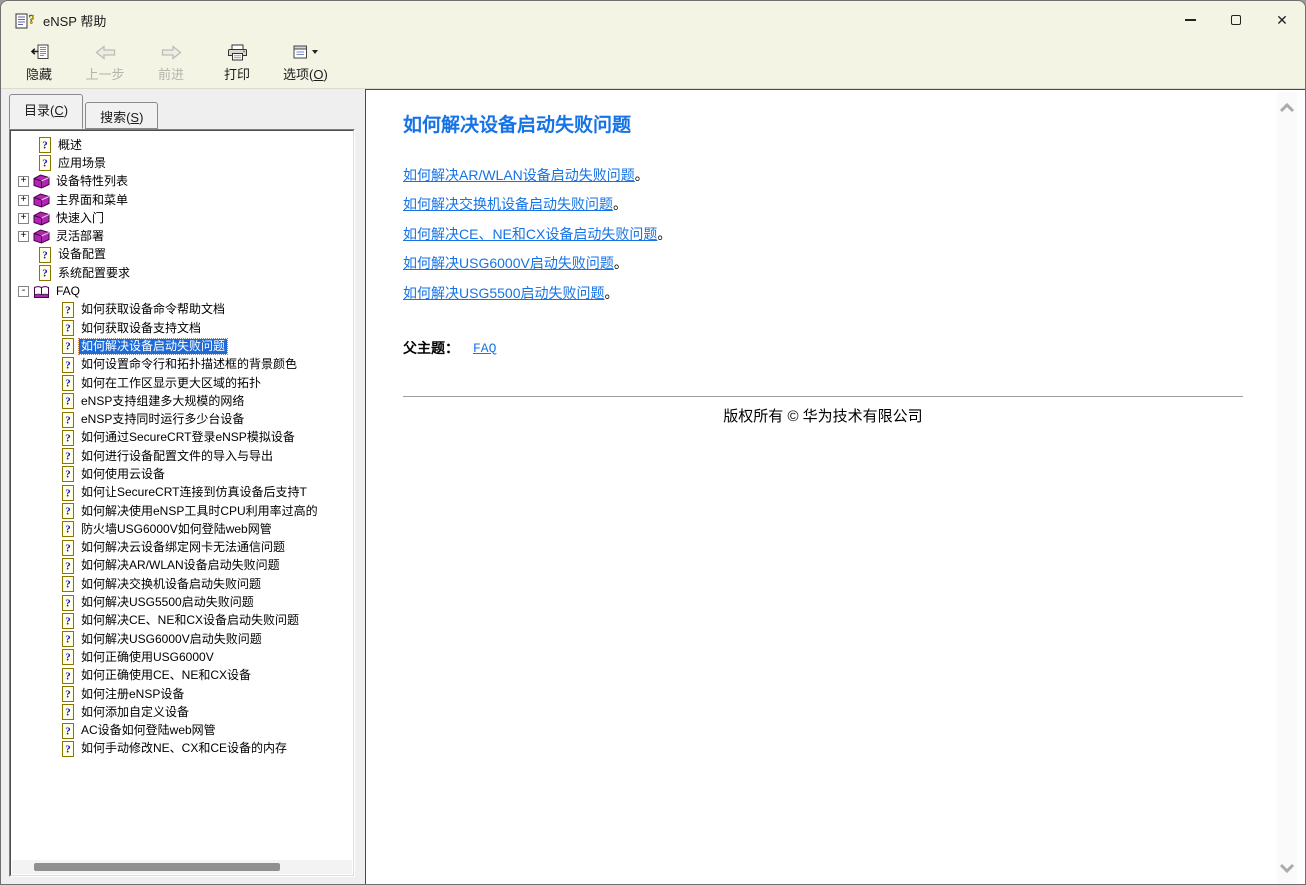  Describe the element at coordinates (305, 61) in the screenshot. I see `options-button: 选项(O)` at that location.